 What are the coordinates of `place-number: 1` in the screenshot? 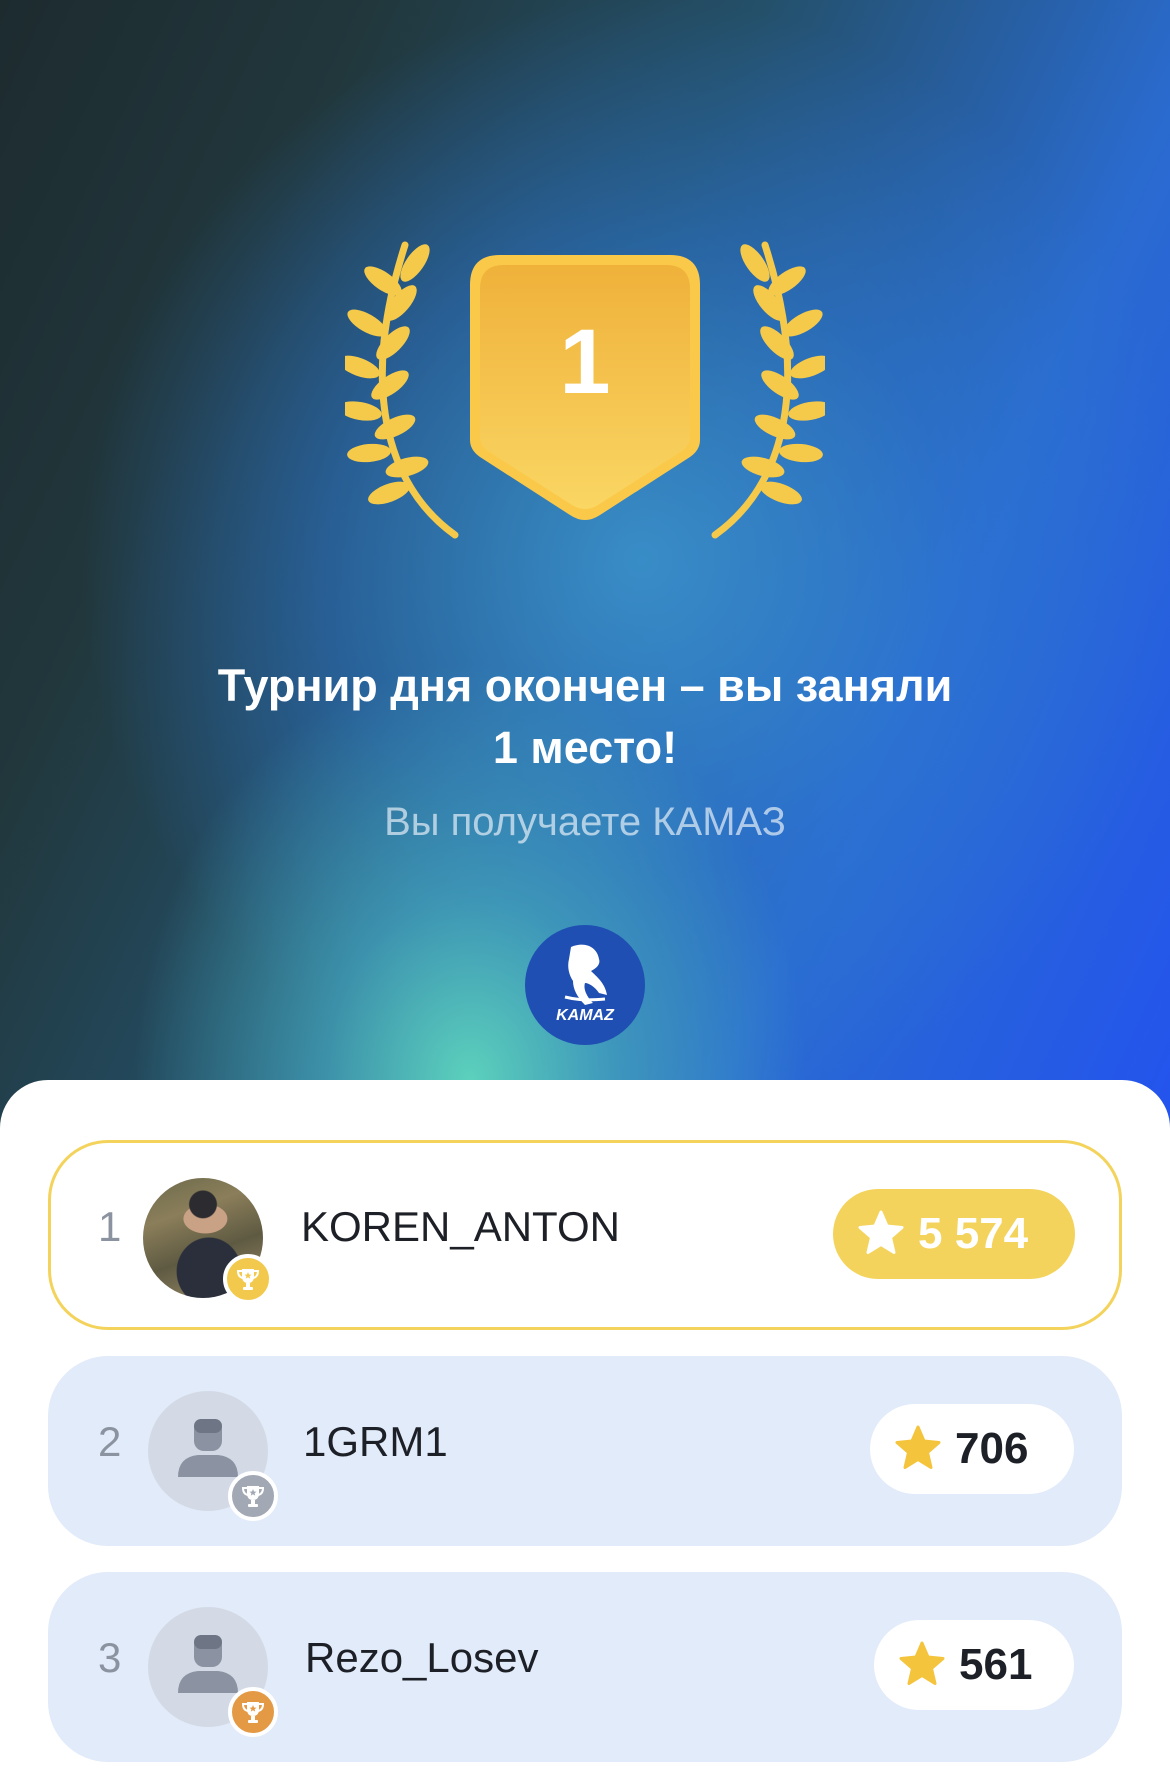 It's located at (585, 362).